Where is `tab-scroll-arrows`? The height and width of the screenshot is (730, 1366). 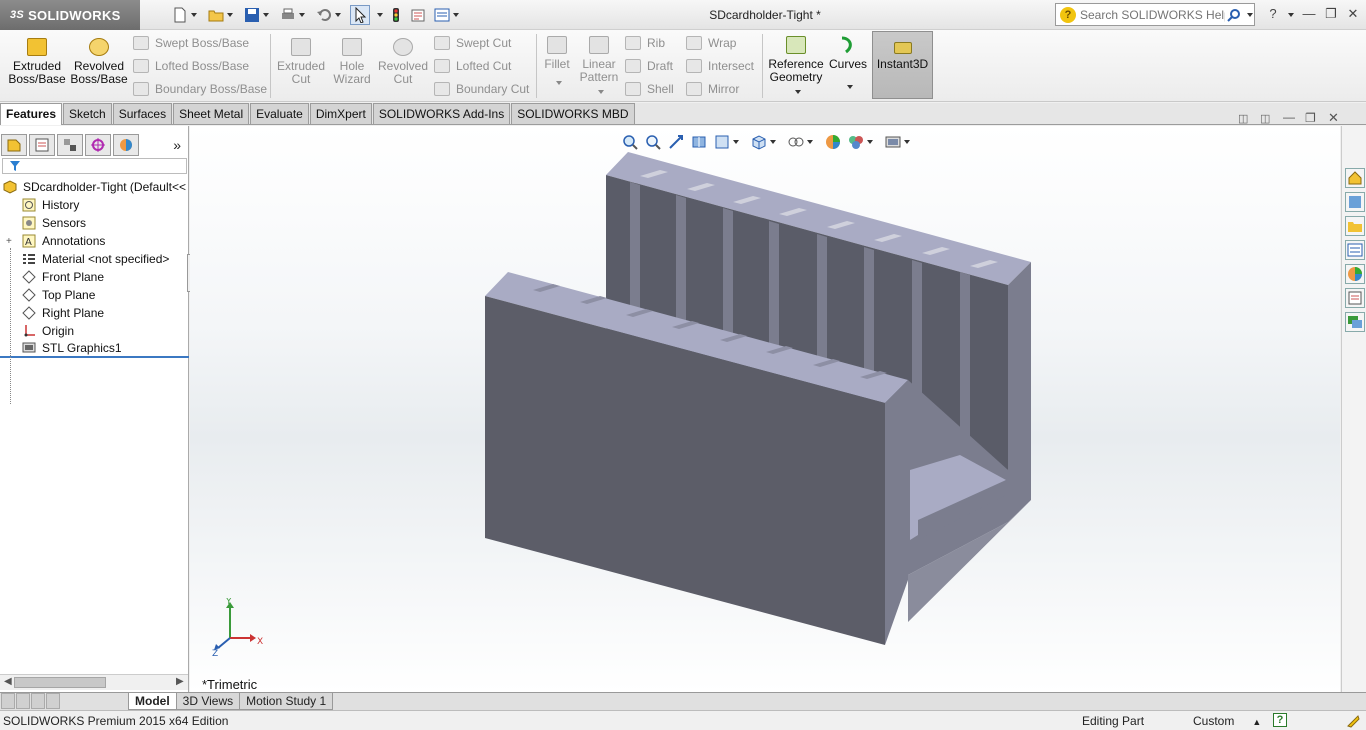
tab-scroll-arrows is located at coordinates (60, 701).